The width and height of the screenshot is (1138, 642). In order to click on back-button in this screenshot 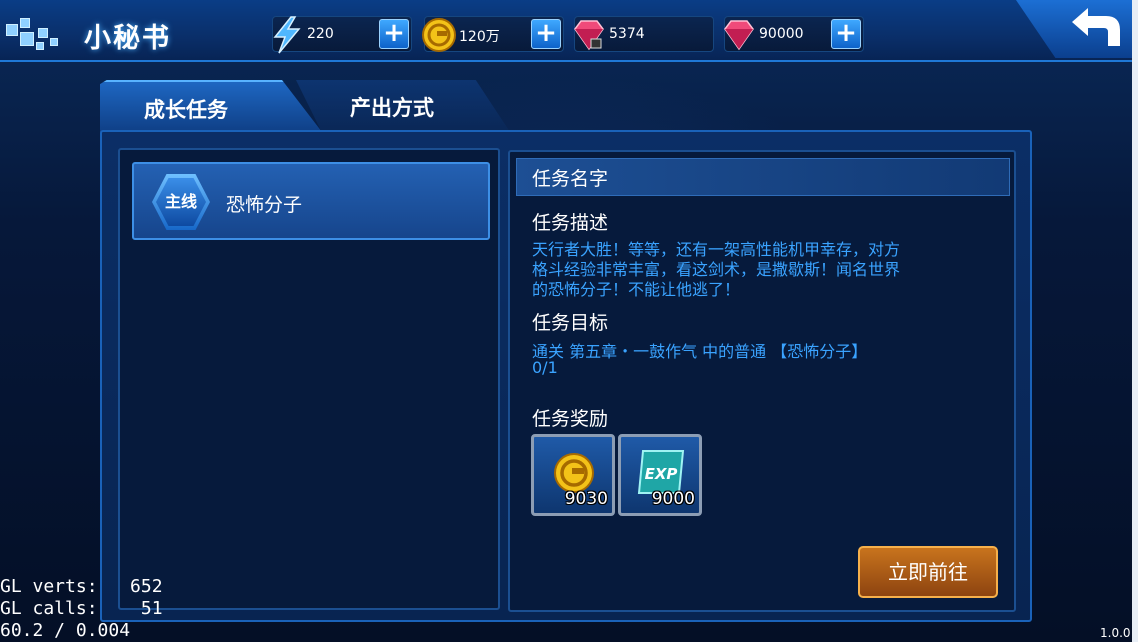, I will do `click(1074, 29)`.